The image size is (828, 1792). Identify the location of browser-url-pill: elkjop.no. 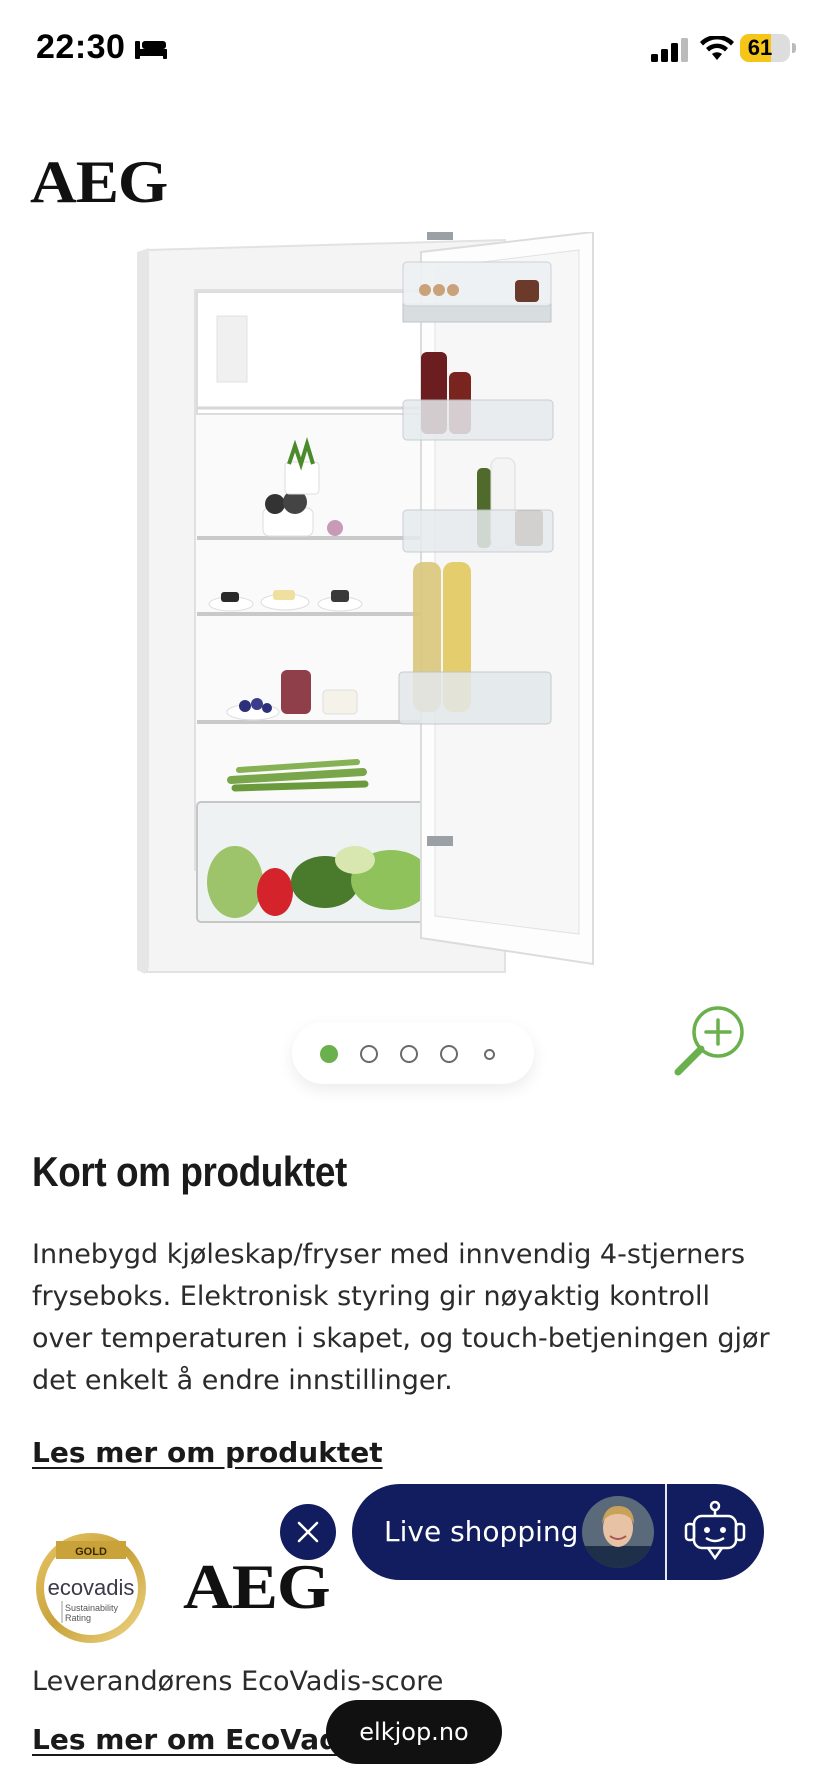
(414, 1732).